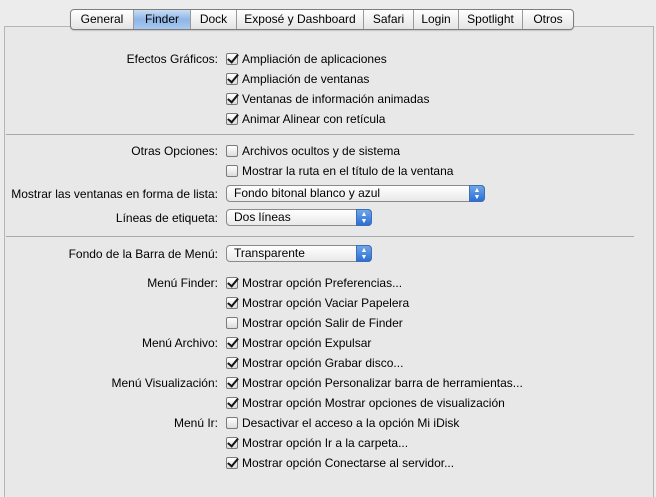 This screenshot has width=656, height=497. Describe the element at coordinates (164, 383) in the screenshot. I see `menu-visualizacion-label: Menú Visualización:` at that location.